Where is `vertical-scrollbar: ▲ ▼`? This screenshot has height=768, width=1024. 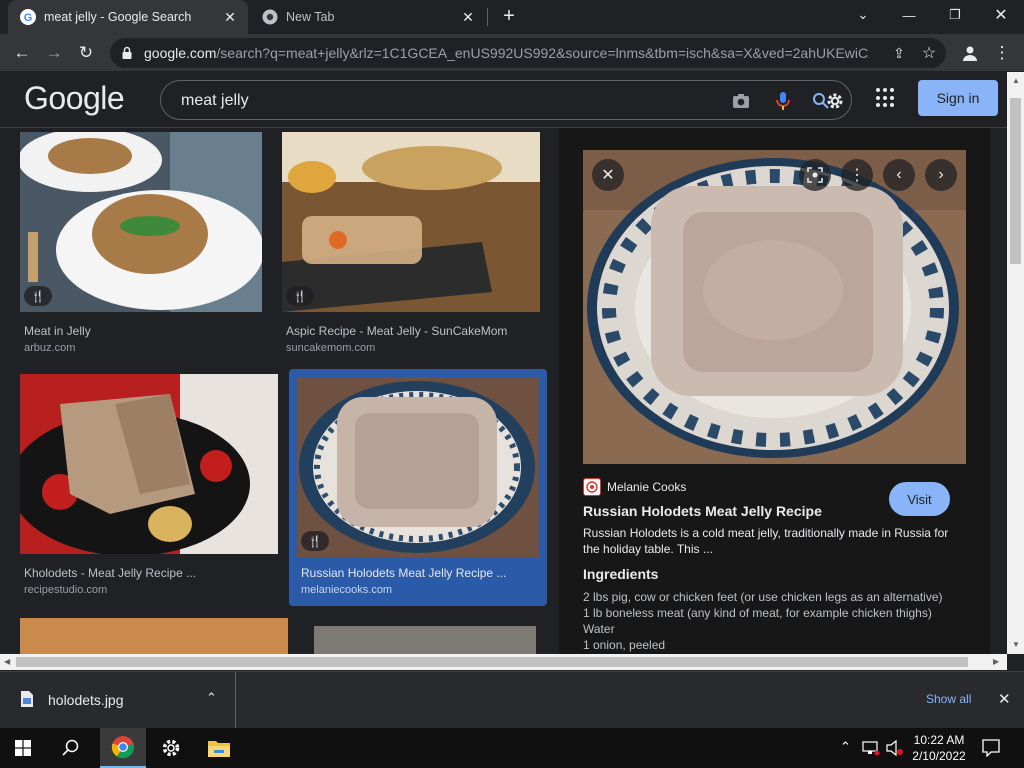
vertical-scrollbar: ▲ ▼ is located at coordinates (1015, 363).